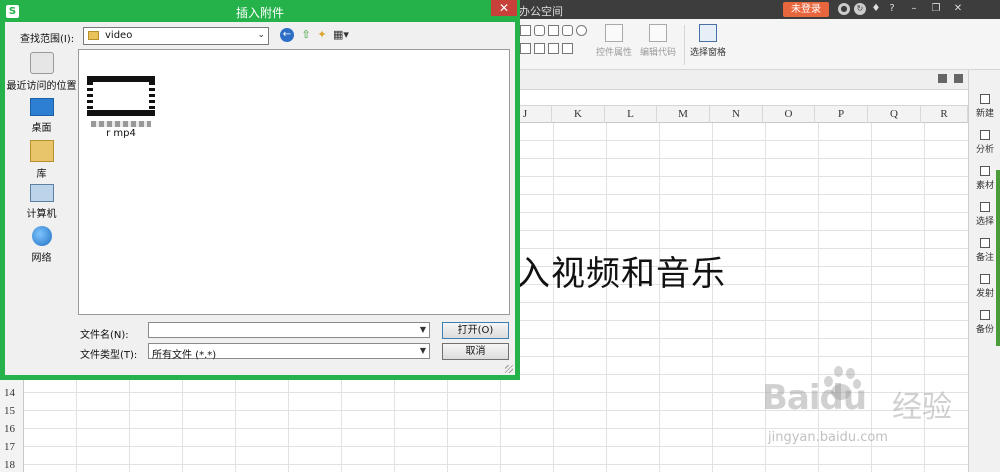 The height and width of the screenshot is (472, 1000). I want to click on file-name-input: ▼, so click(289, 330).